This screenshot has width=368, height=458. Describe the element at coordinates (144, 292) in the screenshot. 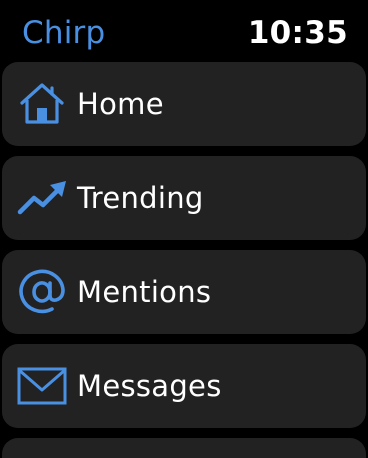

I see `menu-item-label: Mentions` at that location.